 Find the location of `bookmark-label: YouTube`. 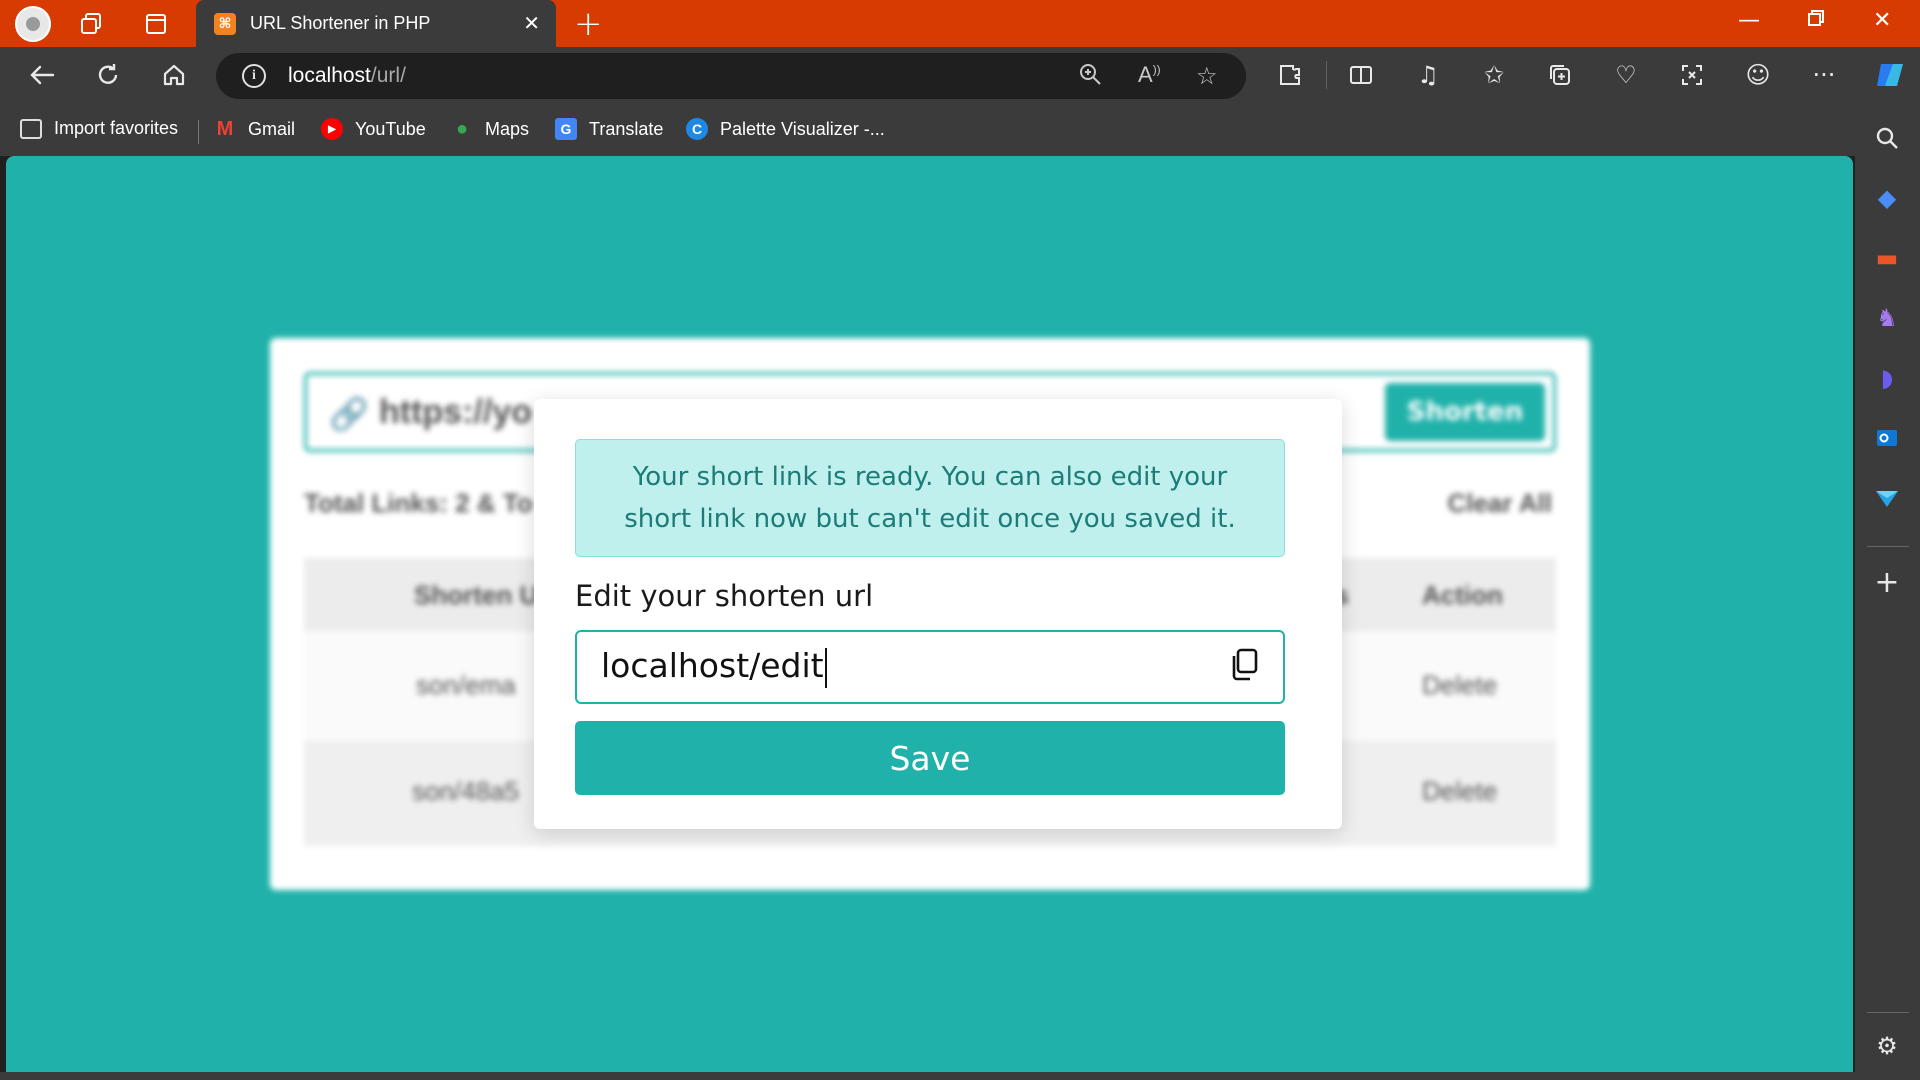

bookmark-label: YouTube is located at coordinates (390, 128).